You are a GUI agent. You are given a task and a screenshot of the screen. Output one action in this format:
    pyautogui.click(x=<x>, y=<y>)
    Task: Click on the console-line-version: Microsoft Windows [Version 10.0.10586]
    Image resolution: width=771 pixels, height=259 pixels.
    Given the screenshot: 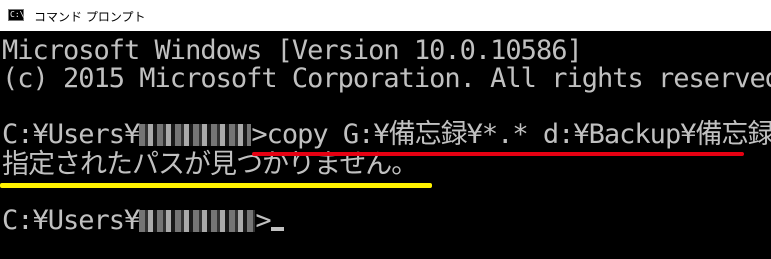 What is the action you would take?
    pyautogui.click(x=292, y=50)
    